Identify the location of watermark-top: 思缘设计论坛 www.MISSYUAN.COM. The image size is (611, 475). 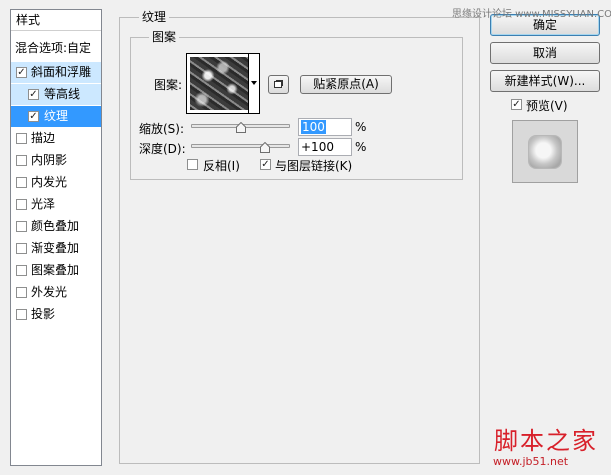
(531, 14).